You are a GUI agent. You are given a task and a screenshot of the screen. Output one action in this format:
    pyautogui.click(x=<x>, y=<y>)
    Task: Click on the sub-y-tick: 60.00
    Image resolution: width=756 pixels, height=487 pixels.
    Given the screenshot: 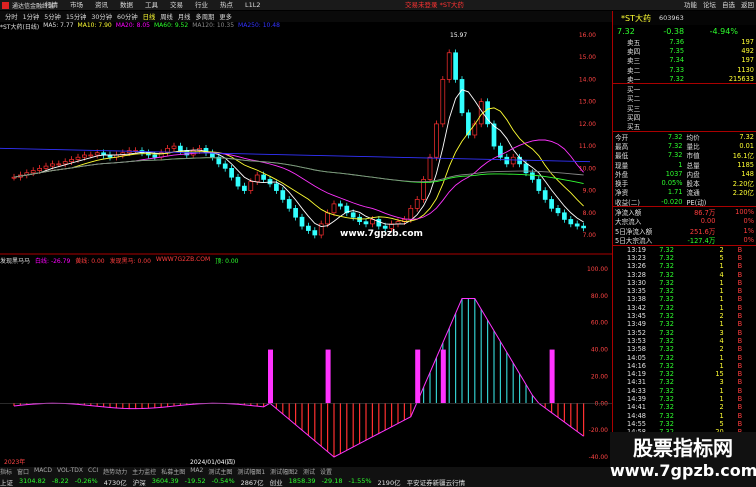 What is the action you would take?
    pyautogui.click(x=599, y=323)
    